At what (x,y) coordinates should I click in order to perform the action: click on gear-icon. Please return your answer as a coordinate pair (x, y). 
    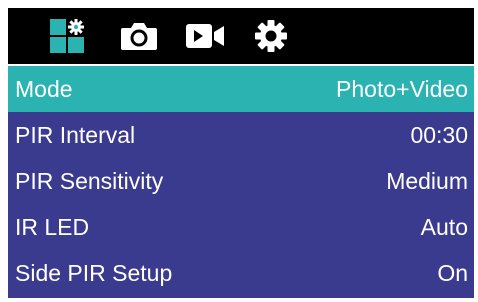
    Looking at the image, I should click on (271, 36).